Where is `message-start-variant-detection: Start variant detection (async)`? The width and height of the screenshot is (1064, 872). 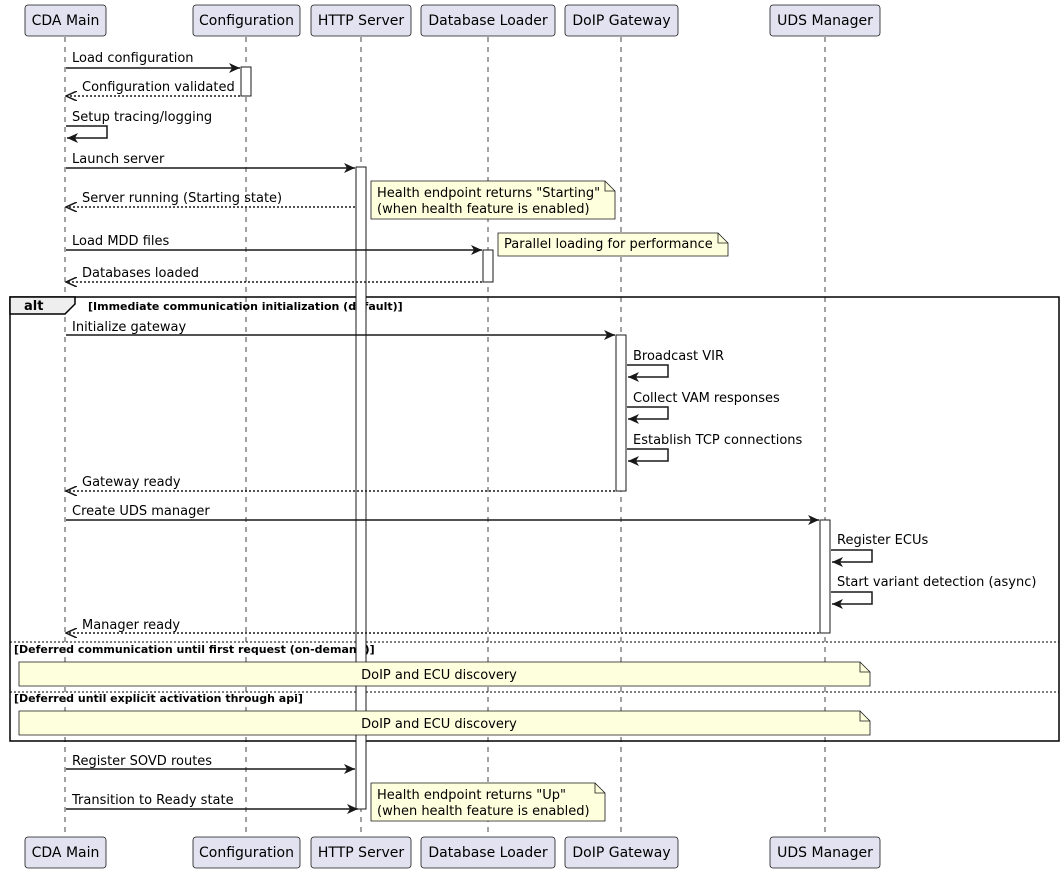 message-start-variant-detection: Start variant detection (async) is located at coordinates (933, 592).